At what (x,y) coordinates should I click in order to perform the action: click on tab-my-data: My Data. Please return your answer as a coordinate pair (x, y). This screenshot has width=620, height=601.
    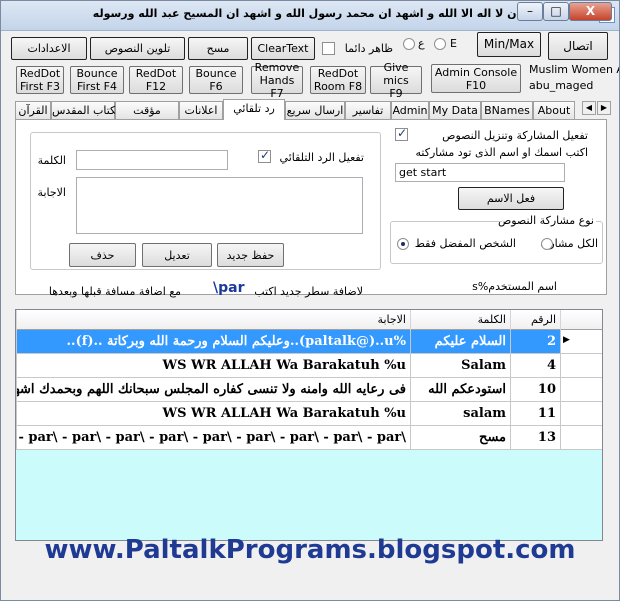
    Looking at the image, I should click on (455, 110).